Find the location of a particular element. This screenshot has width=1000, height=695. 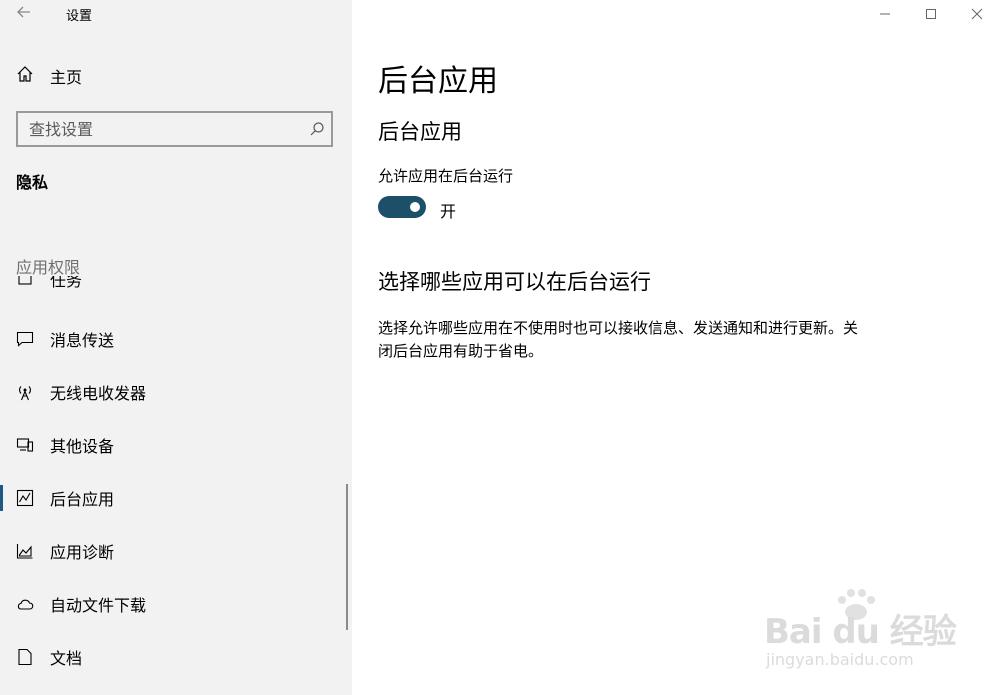

section-title: 后台应用 is located at coordinates (420, 132).